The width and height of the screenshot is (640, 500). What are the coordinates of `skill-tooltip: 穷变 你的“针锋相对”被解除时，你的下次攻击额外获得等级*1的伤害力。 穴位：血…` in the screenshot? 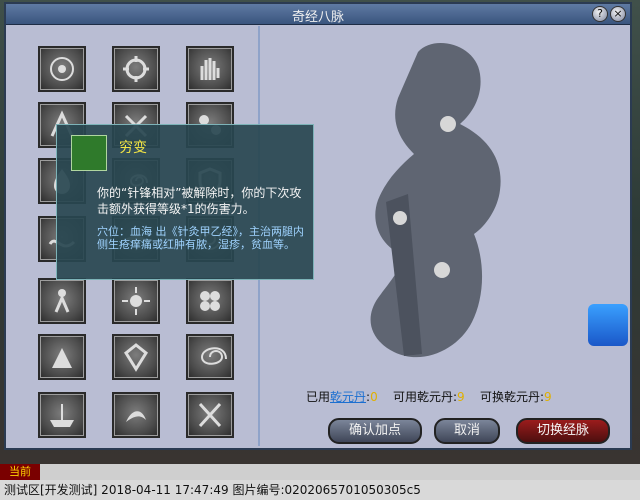 It's located at (185, 202).